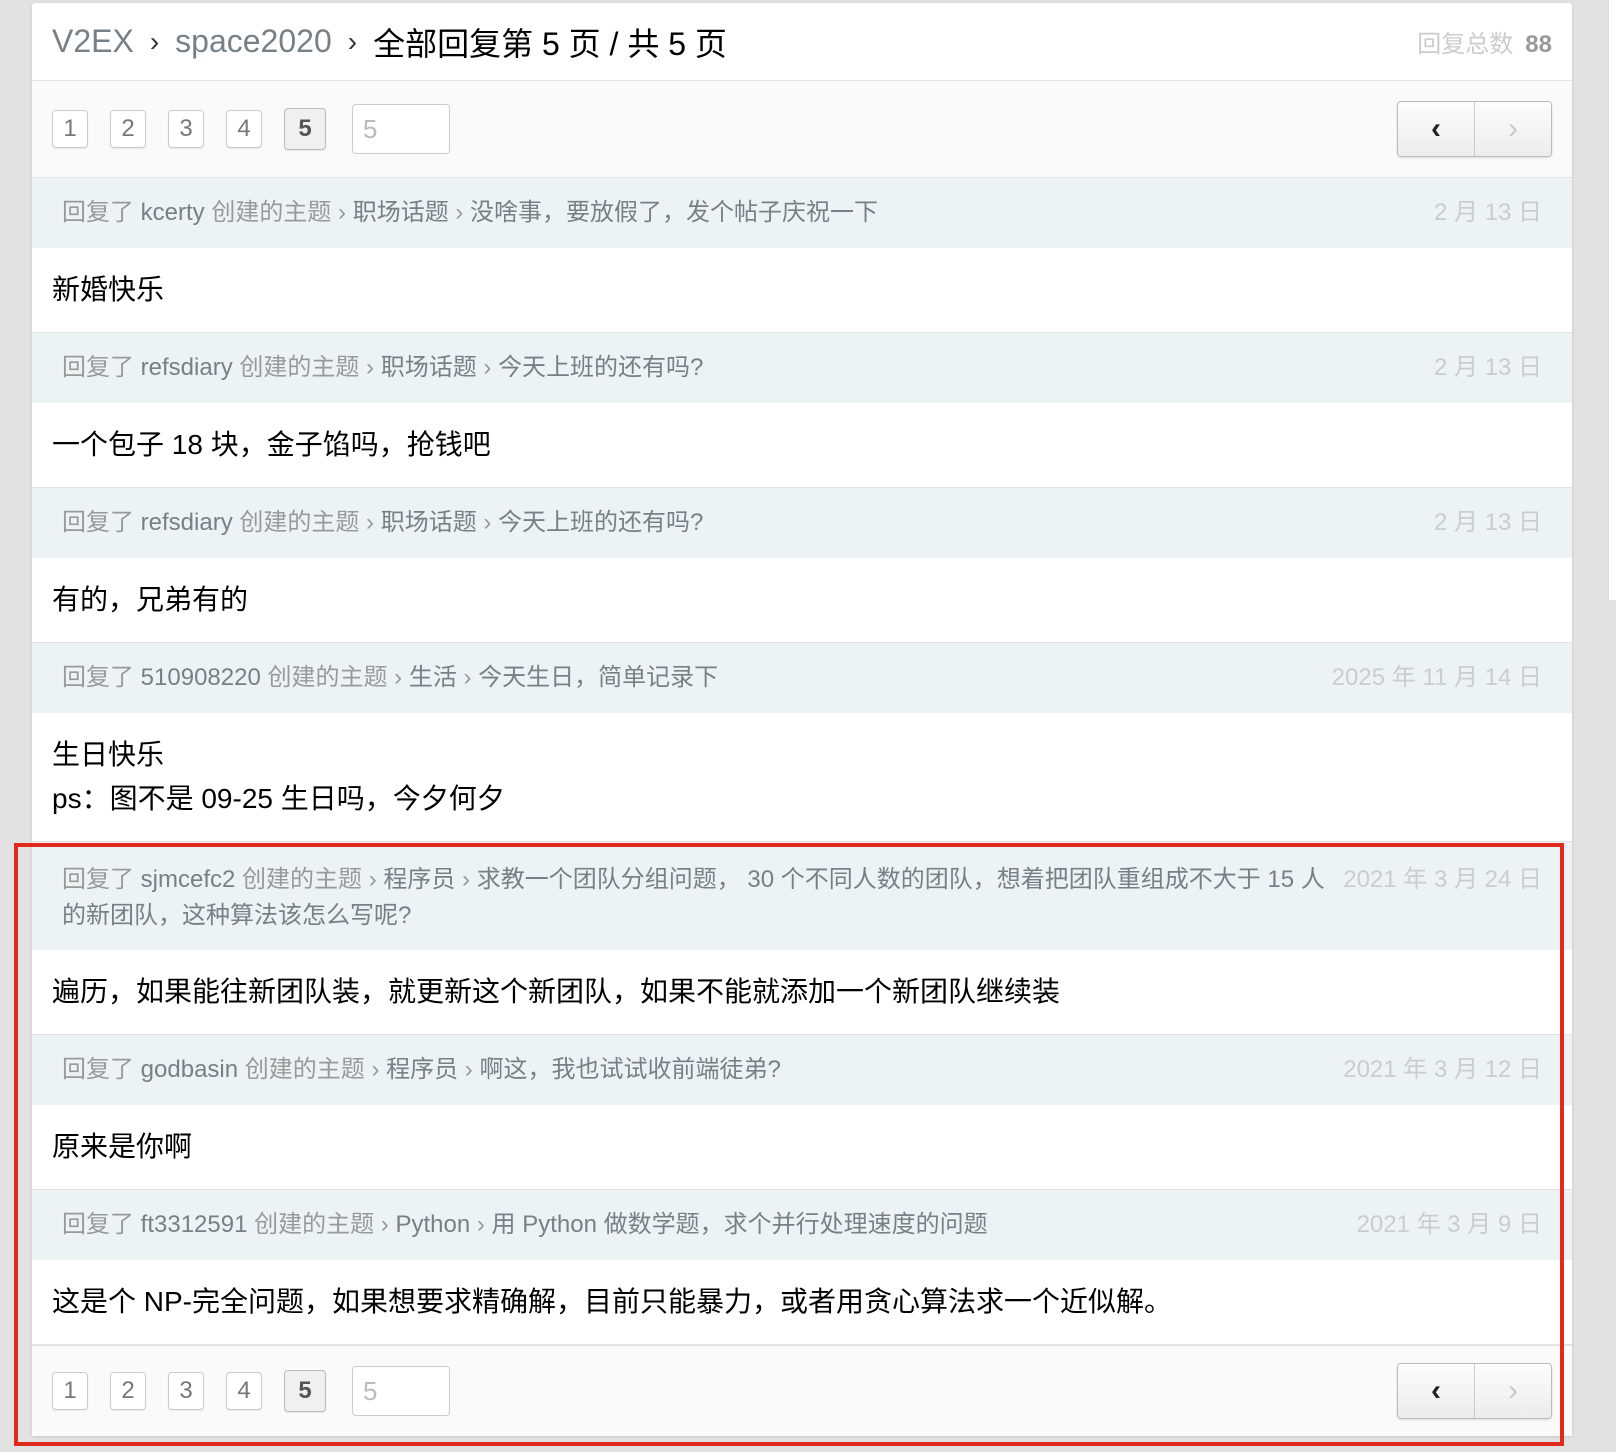 The image size is (1616, 1452). I want to click on node-link: Python, so click(432, 1224).